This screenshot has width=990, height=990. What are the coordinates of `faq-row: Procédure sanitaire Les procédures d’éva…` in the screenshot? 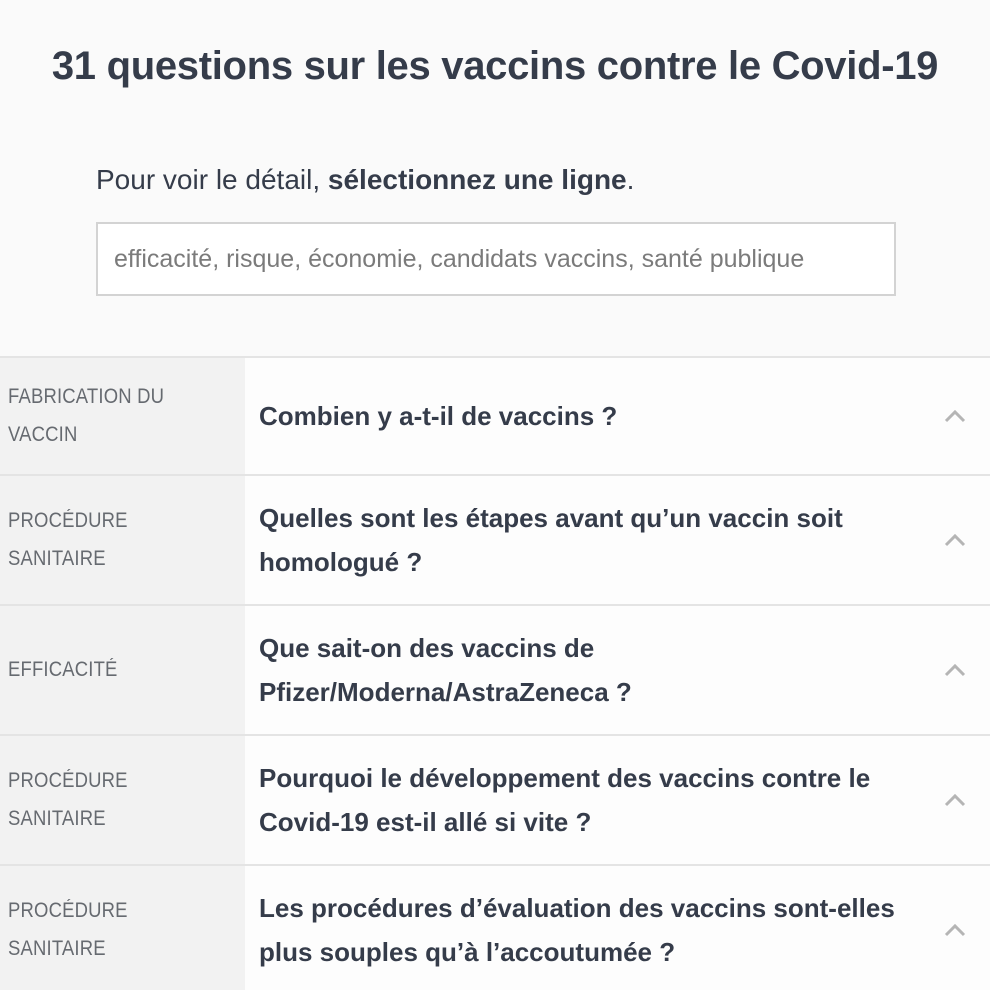 It's located at (495, 928).